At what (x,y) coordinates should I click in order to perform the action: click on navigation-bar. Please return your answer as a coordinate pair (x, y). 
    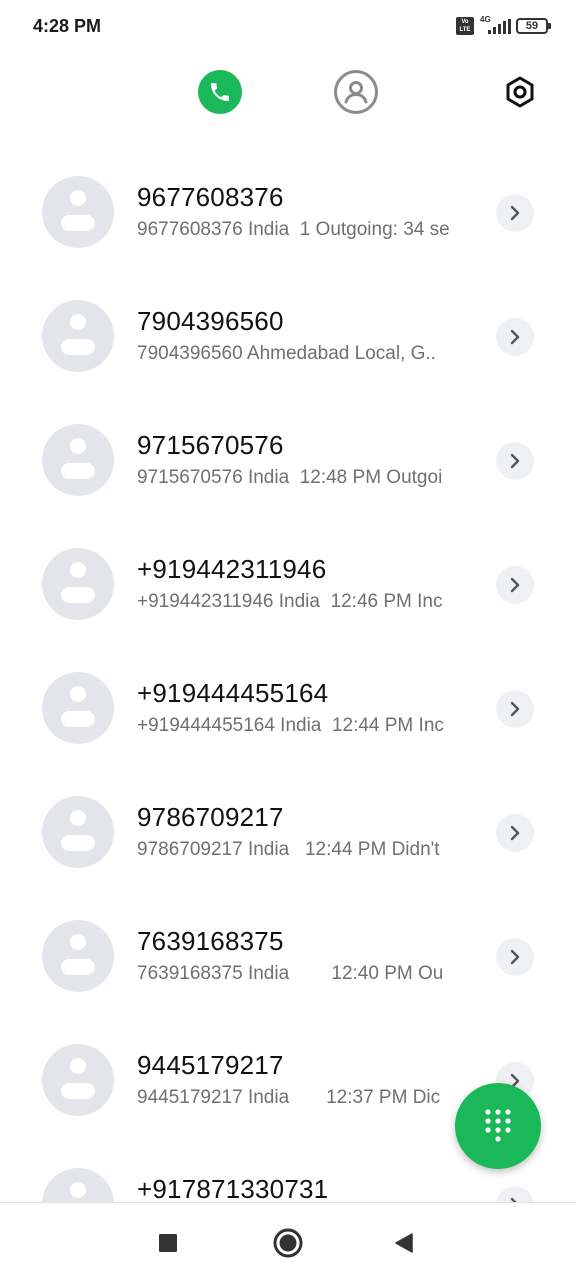
    Looking at the image, I should click on (288, 1241).